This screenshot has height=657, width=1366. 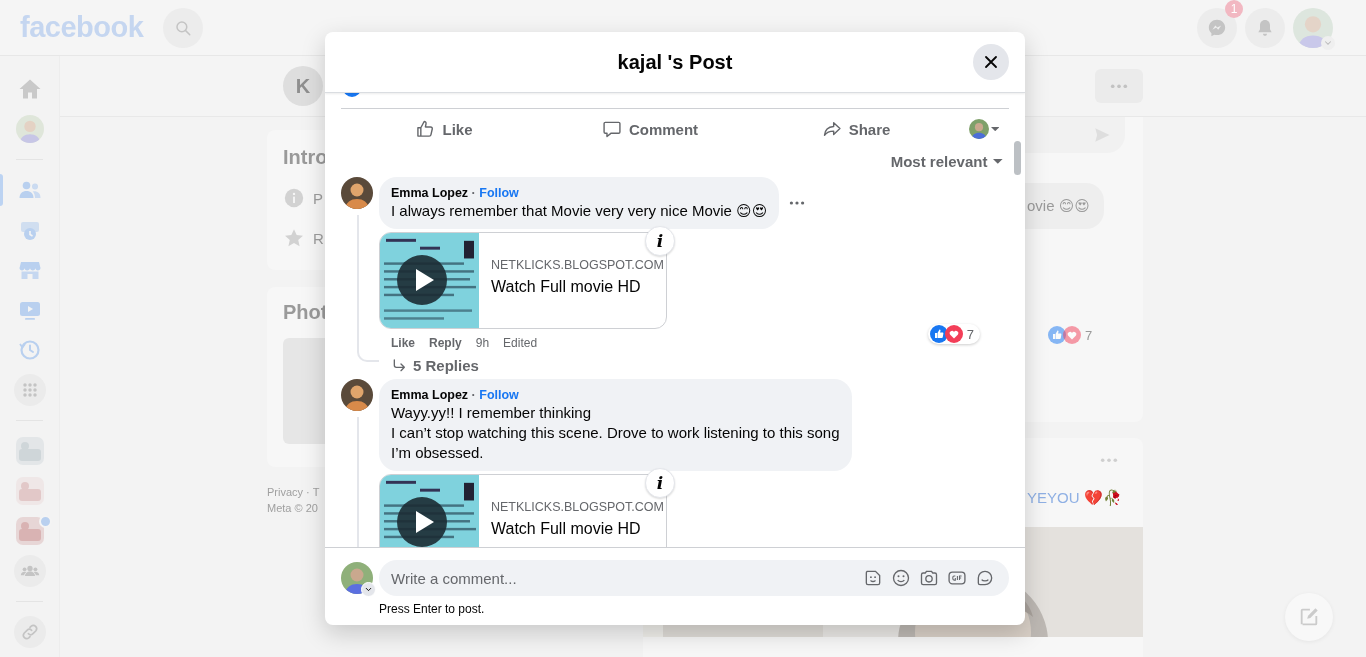 What do you see at coordinates (435, 365) in the screenshot?
I see `view-replies-button: 5 Replies` at bounding box center [435, 365].